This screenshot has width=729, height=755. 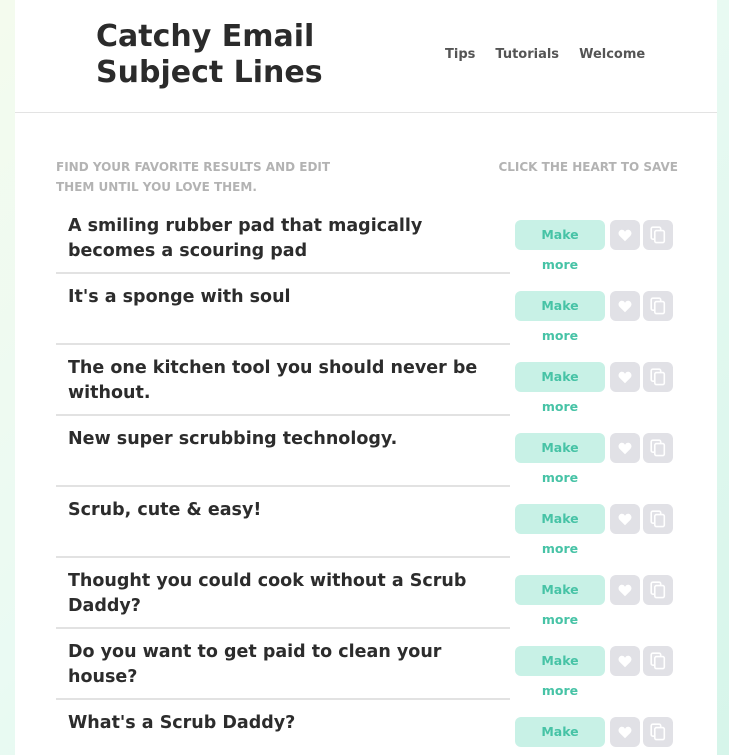 I want to click on nav-link-tutorials: Tutorials, so click(x=527, y=55).